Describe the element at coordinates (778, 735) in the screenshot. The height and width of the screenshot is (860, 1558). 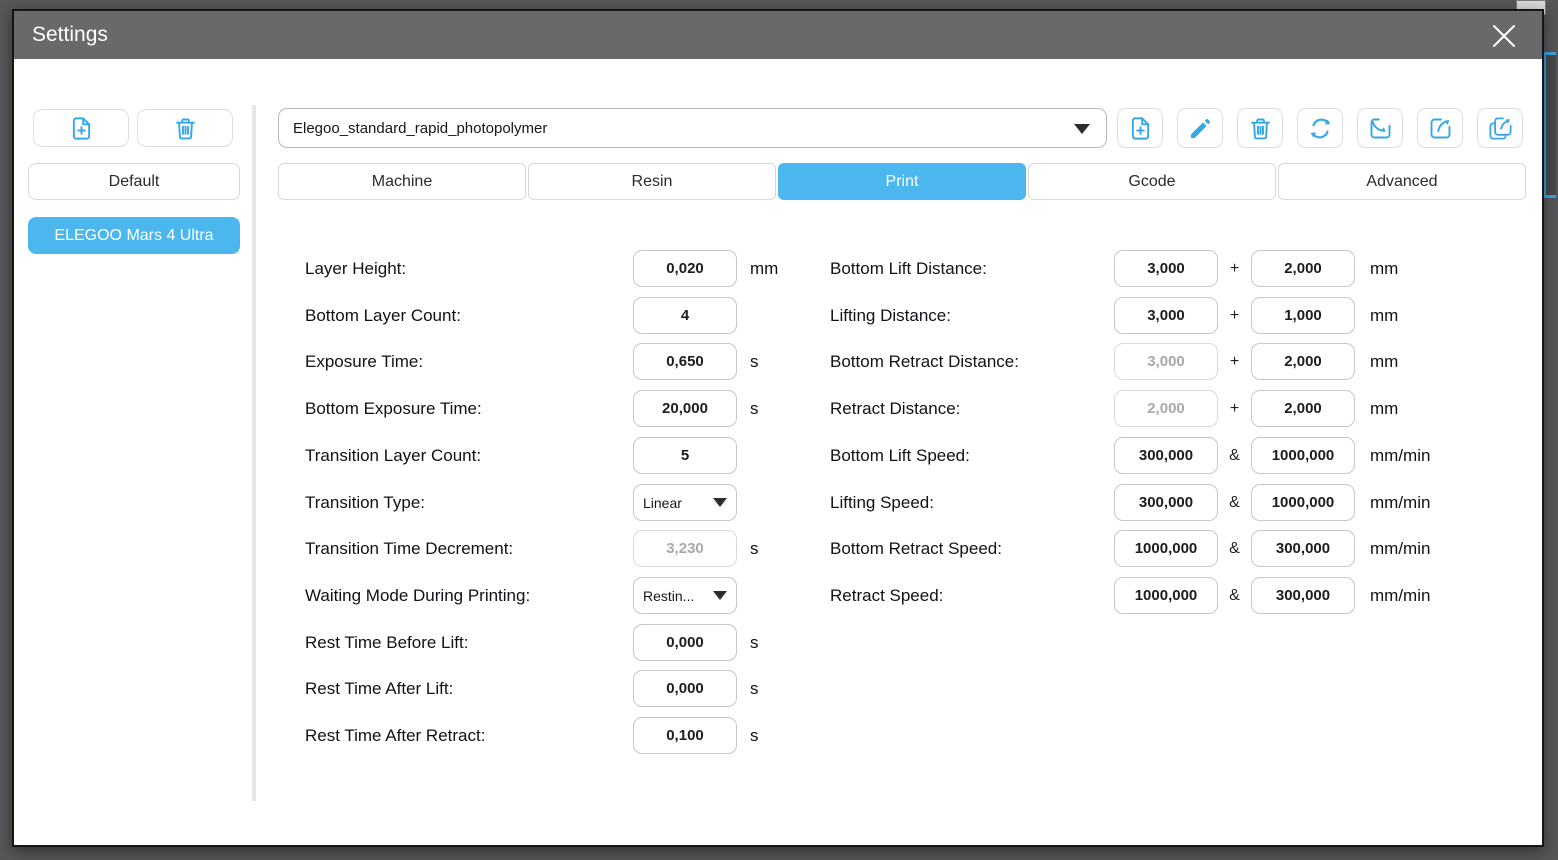
I see `form-row-rest-time-after-retract: Rest Time After Retract: 0,100 s` at that location.